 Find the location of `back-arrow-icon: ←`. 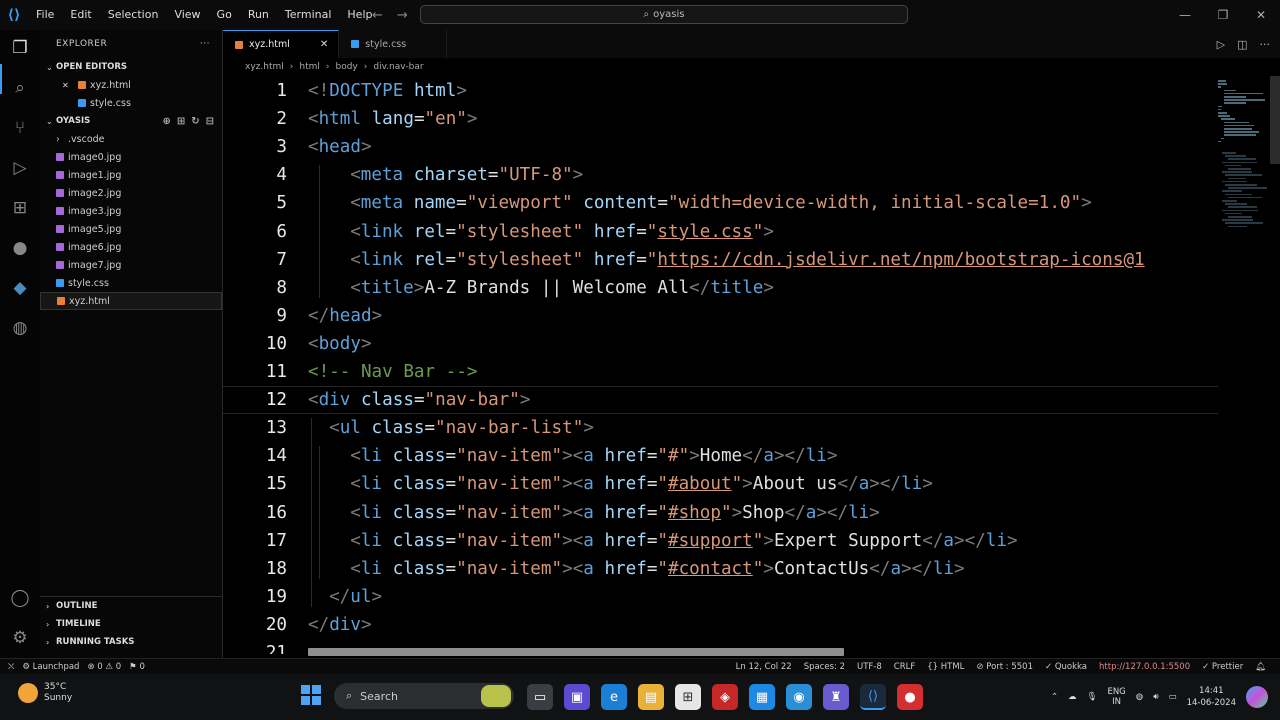

back-arrow-icon: ← is located at coordinates (377, 15).